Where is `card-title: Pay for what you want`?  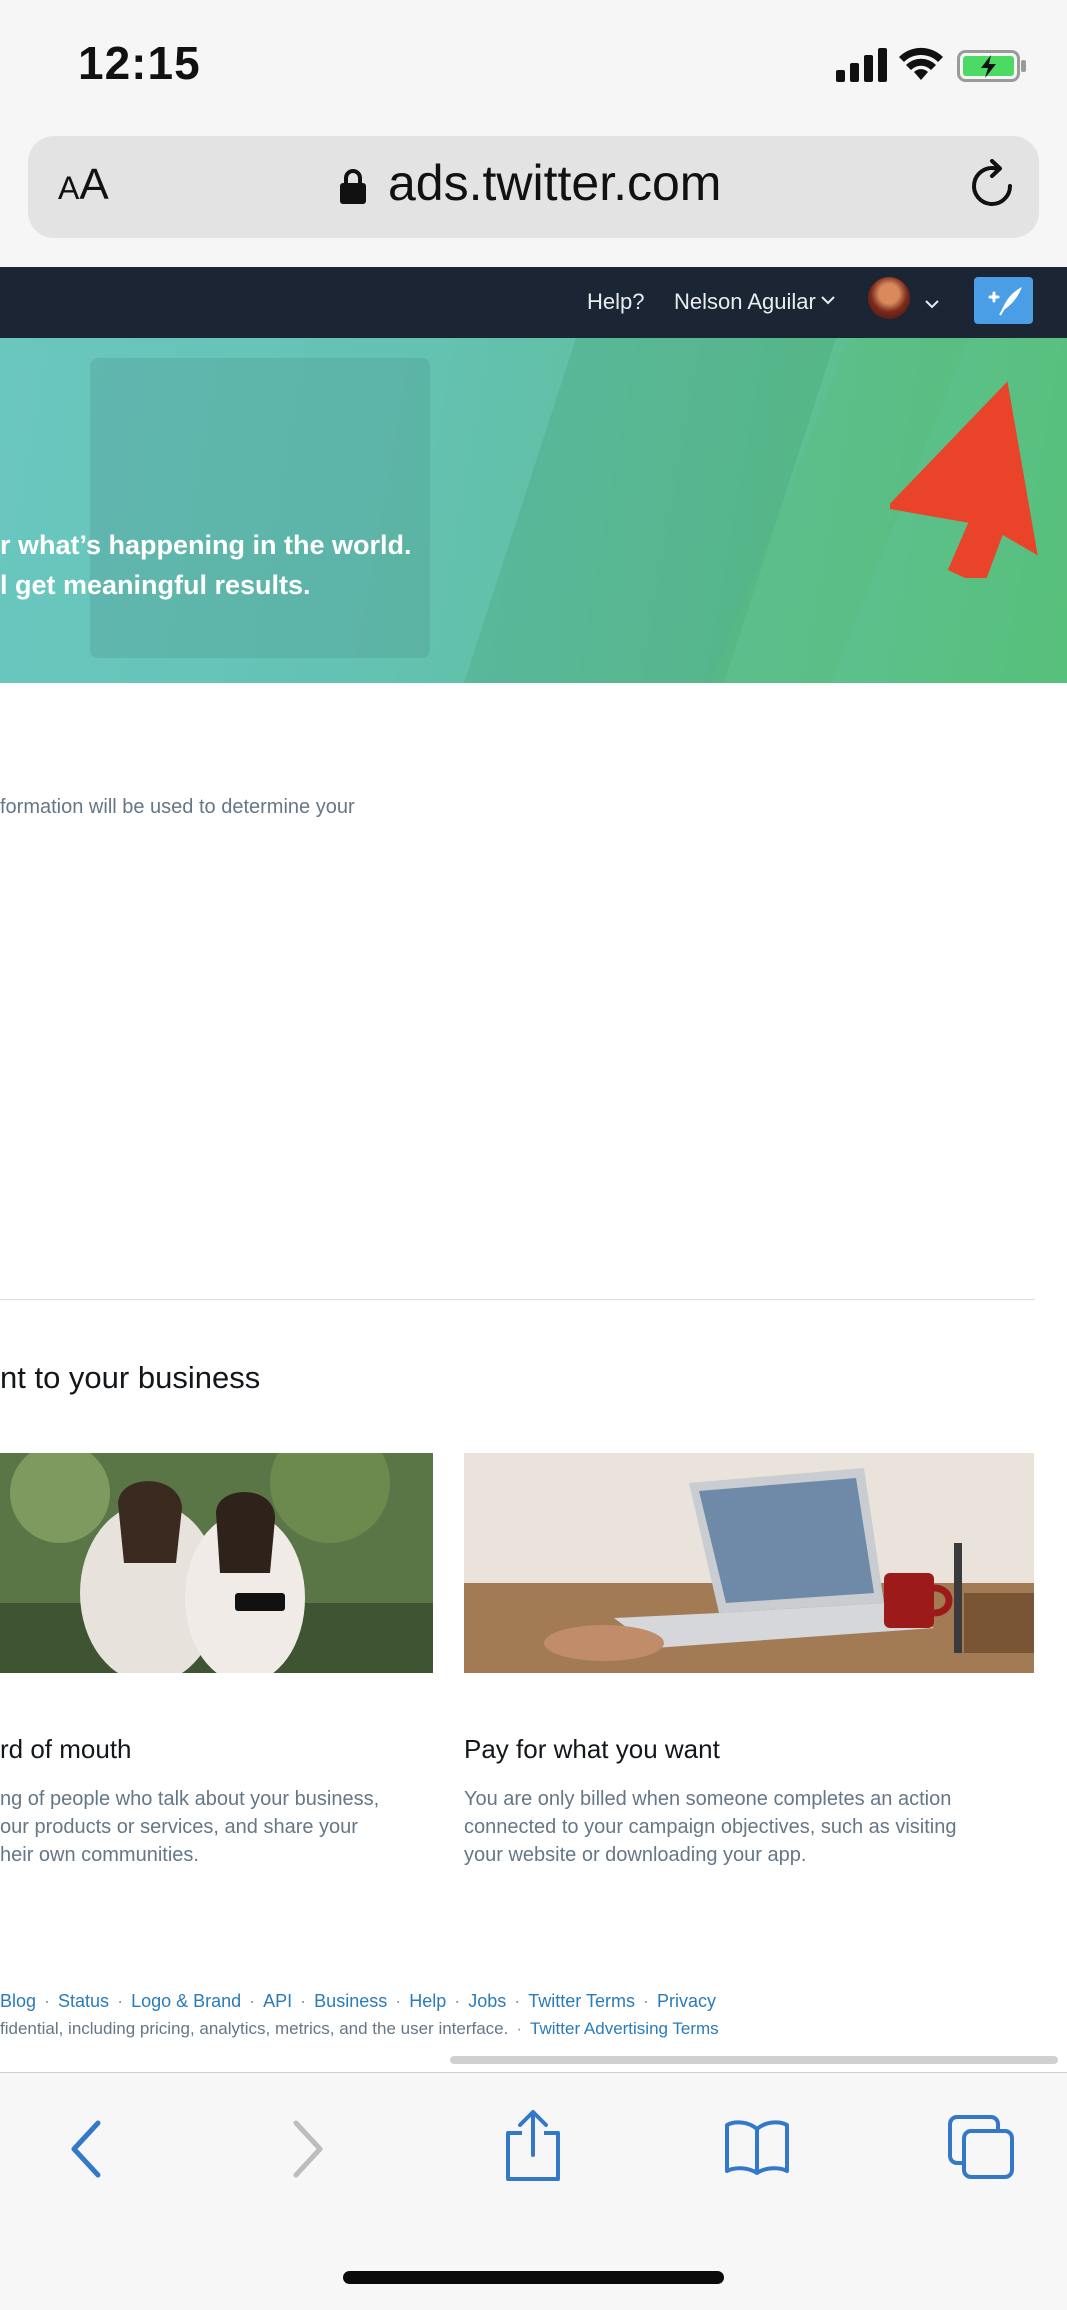
card-title: Pay for what you want is located at coordinates (592, 1749).